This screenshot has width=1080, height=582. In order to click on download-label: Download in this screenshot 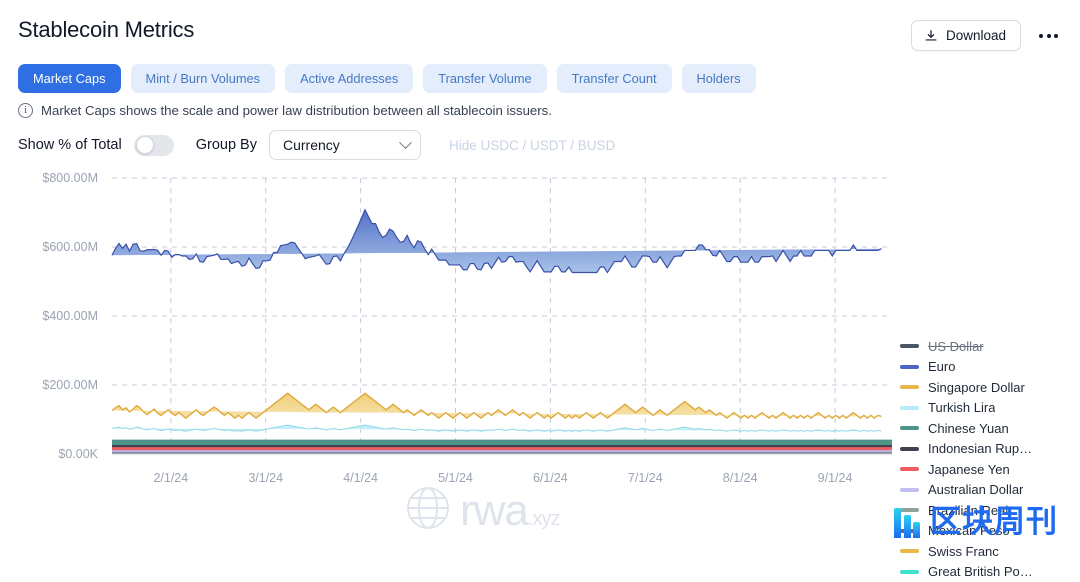, I will do `click(976, 35)`.